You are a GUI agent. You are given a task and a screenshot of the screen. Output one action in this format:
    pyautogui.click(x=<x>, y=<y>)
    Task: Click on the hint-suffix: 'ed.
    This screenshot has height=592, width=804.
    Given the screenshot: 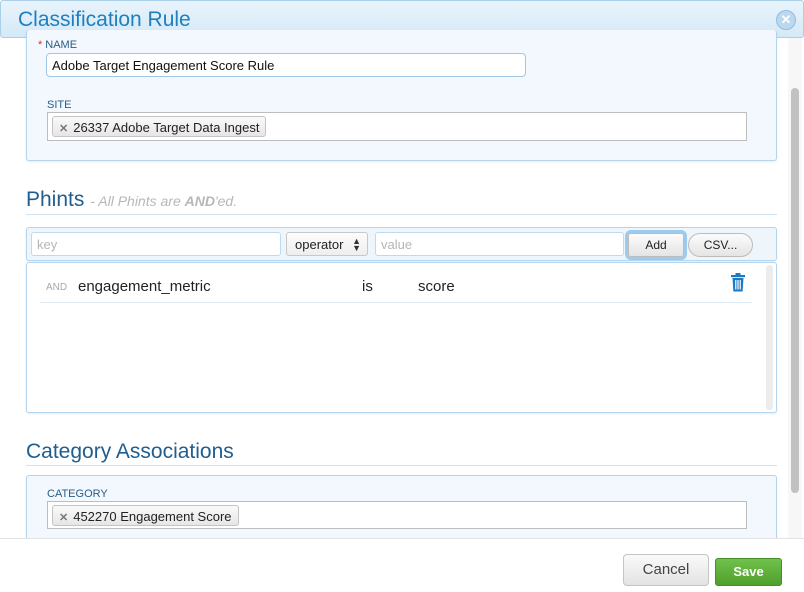 What is the action you would take?
    pyautogui.click(x=226, y=201)
    